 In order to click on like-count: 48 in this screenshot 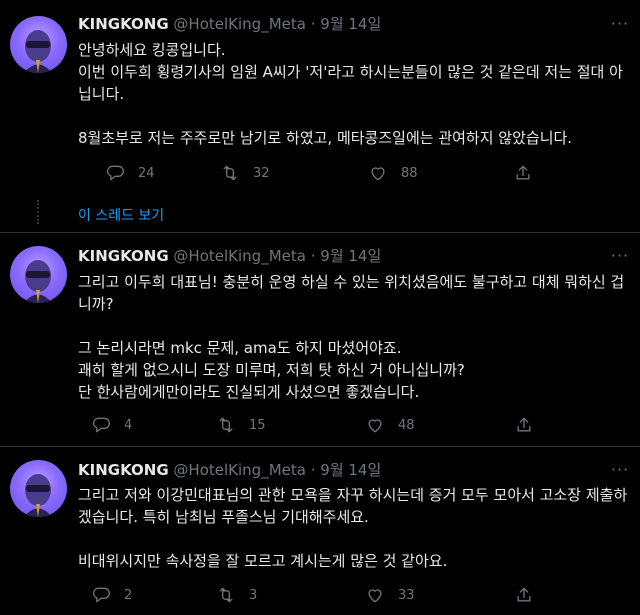, I will do `click(406, 425)`.